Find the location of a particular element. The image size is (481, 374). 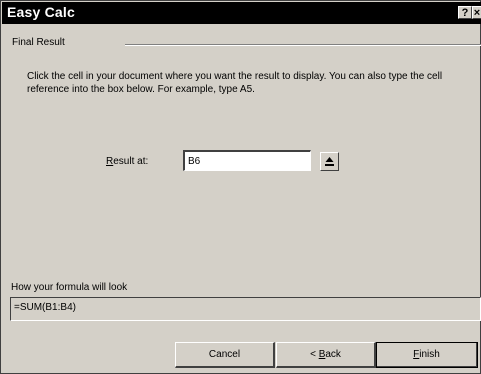

help-icon: ? is located at coordinates (465, 13).